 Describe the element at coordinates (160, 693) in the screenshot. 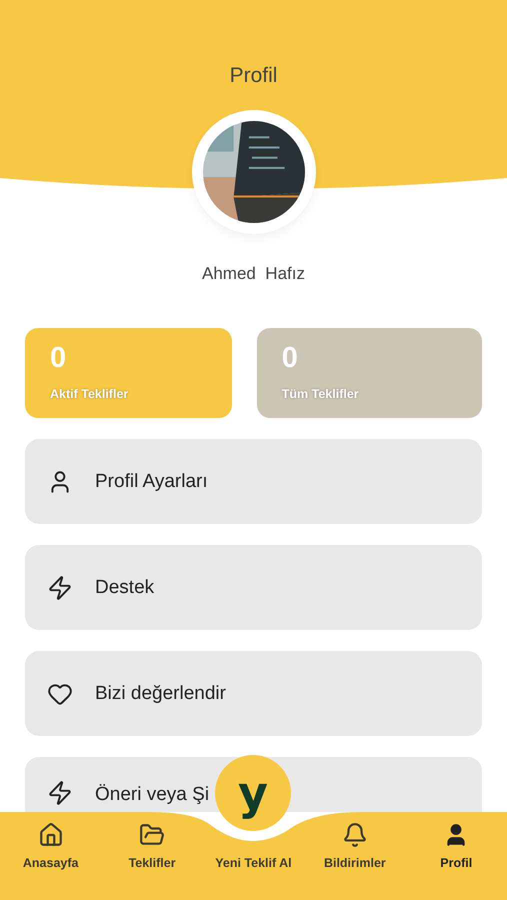

I see `menu-label: Bizi değerlendir` at that location.